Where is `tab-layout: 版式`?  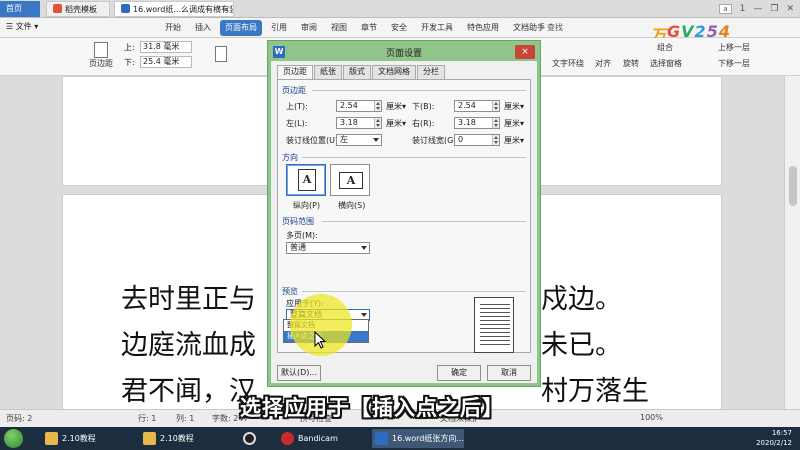 tab-layout: 版式 is located at coordinates (357, 72).